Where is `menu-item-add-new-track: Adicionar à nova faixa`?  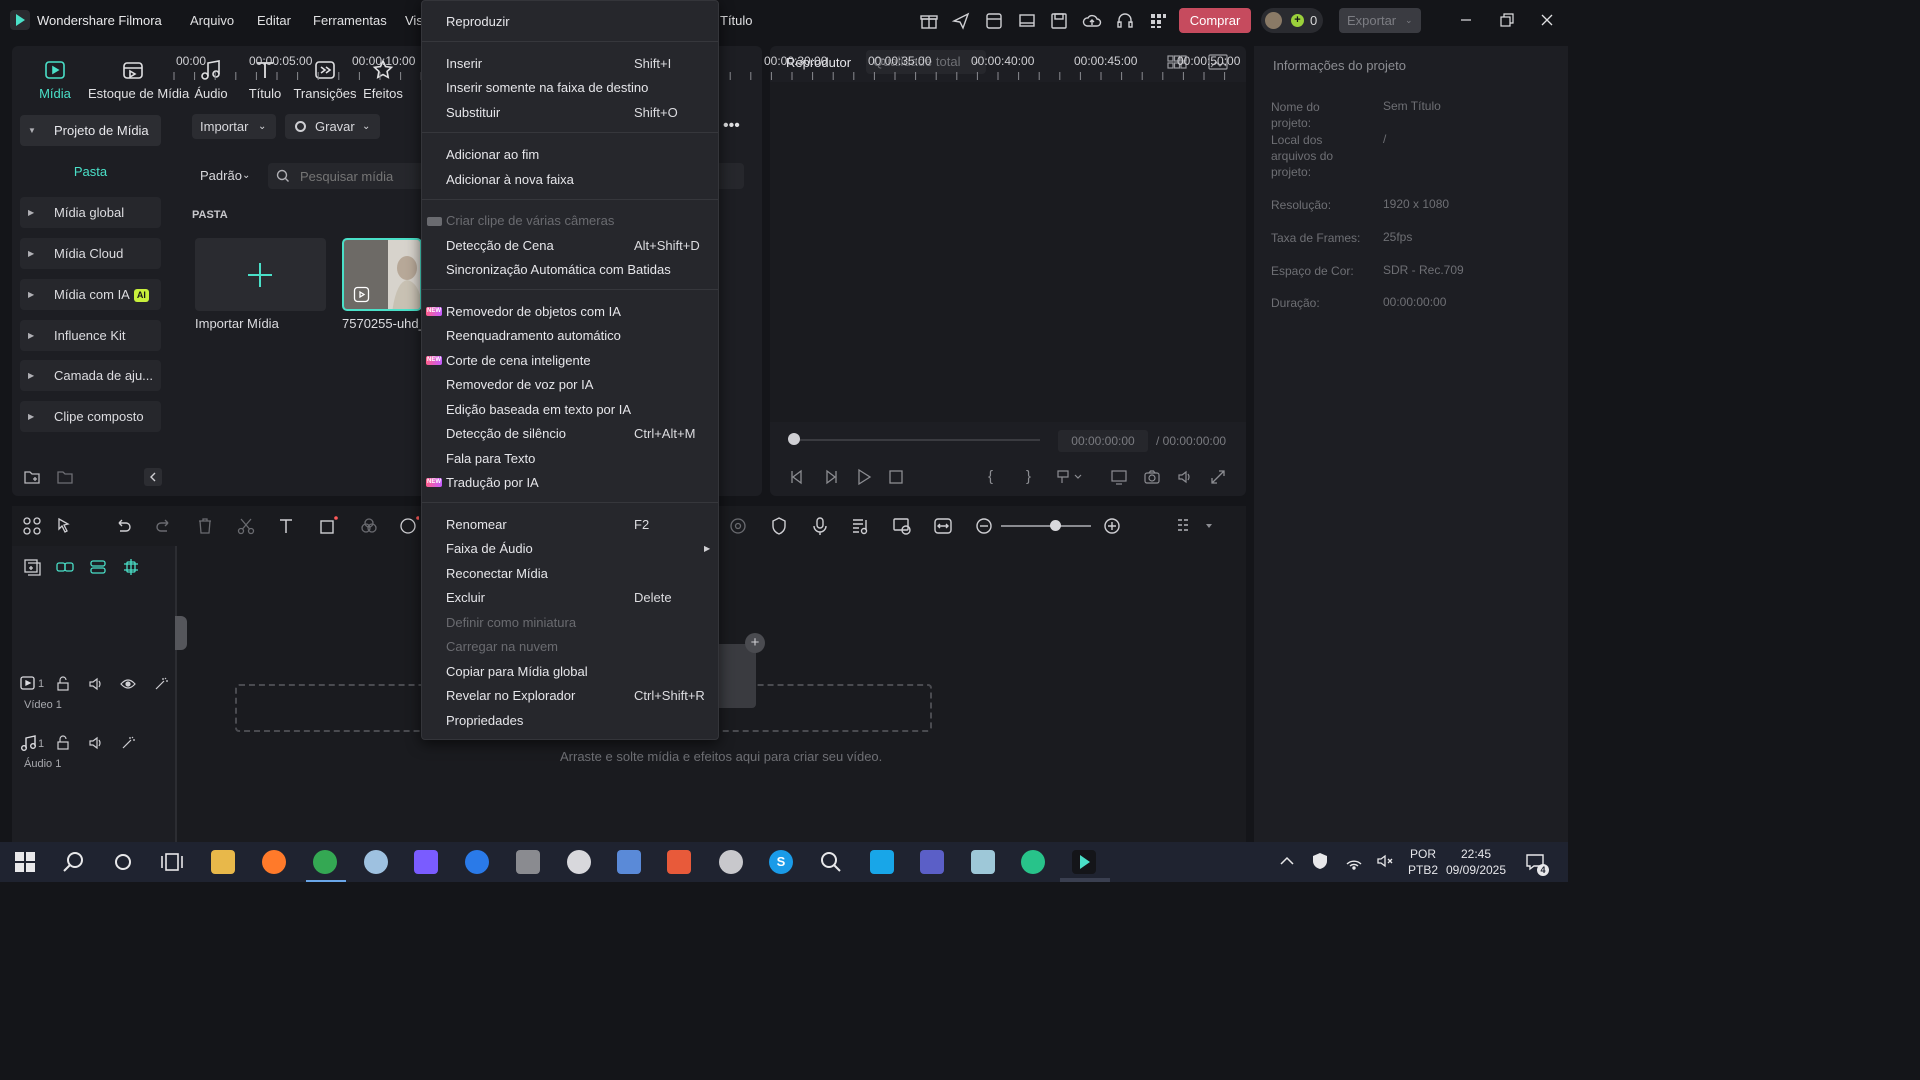 menu-item-add-new-track: Adicionar à nova faixa is located at coordinates (510, 179).